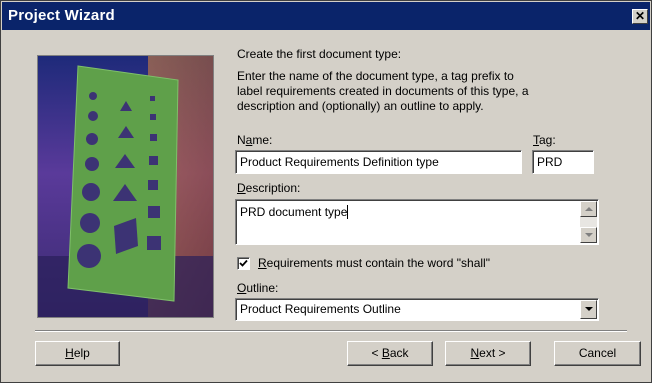  Describe the element at coordinates (597, 353) in the screenshot. I see `cancel-button: Cancel` at that location.